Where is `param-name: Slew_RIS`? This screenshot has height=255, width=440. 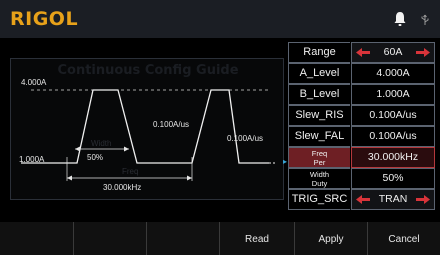
param-name: Slew_RIS is located at coordinates (319, 115).